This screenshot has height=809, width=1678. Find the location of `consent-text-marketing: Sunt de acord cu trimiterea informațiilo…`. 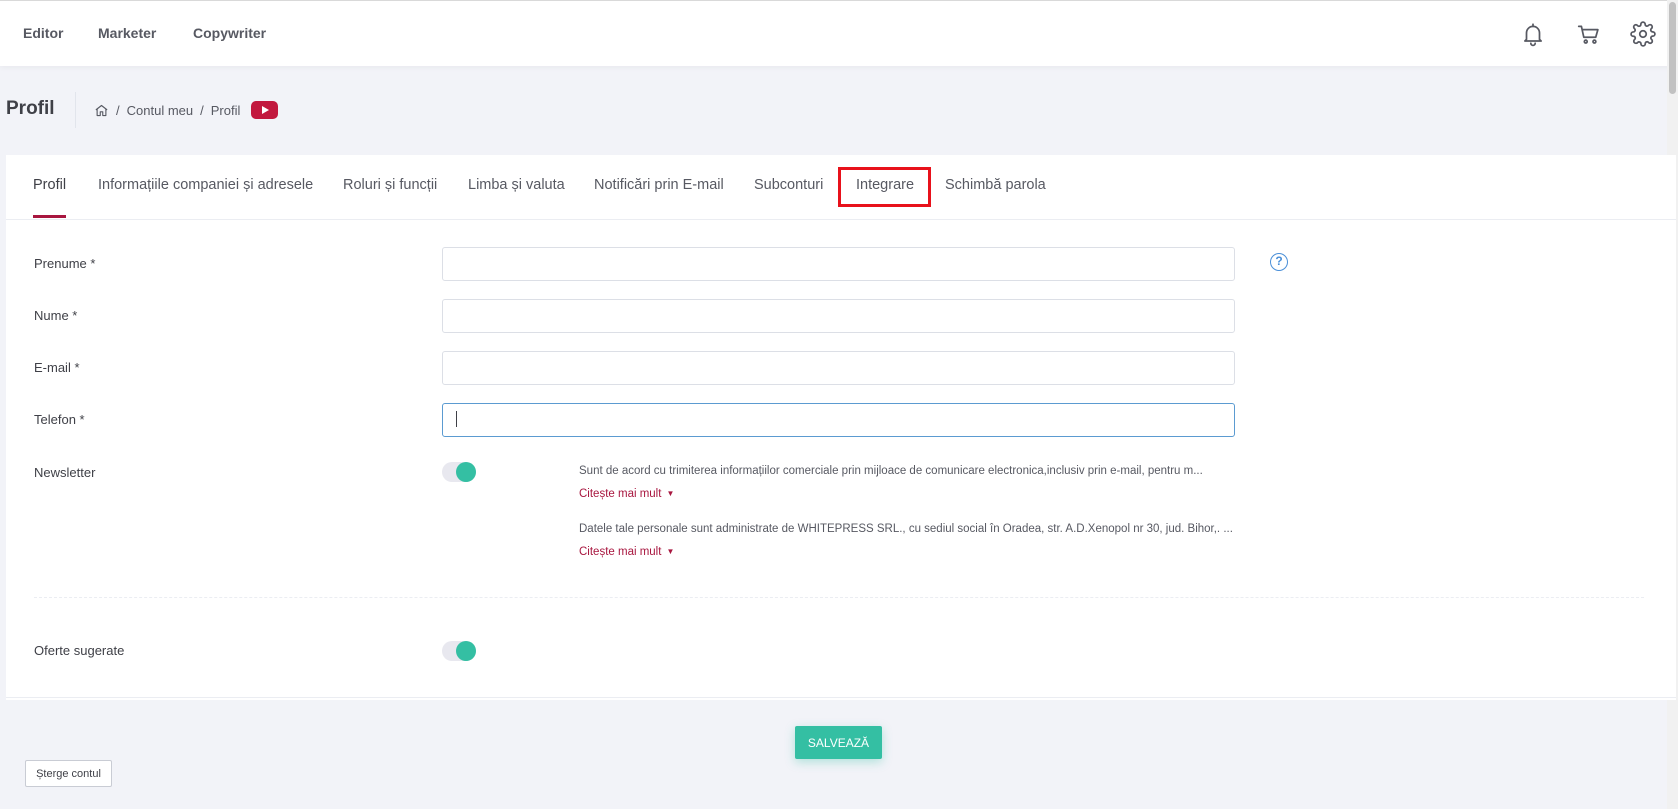

consent-text-marketing: Sunt de acord cu trimiterea informațiilo… is located at coordinates (891, 471).